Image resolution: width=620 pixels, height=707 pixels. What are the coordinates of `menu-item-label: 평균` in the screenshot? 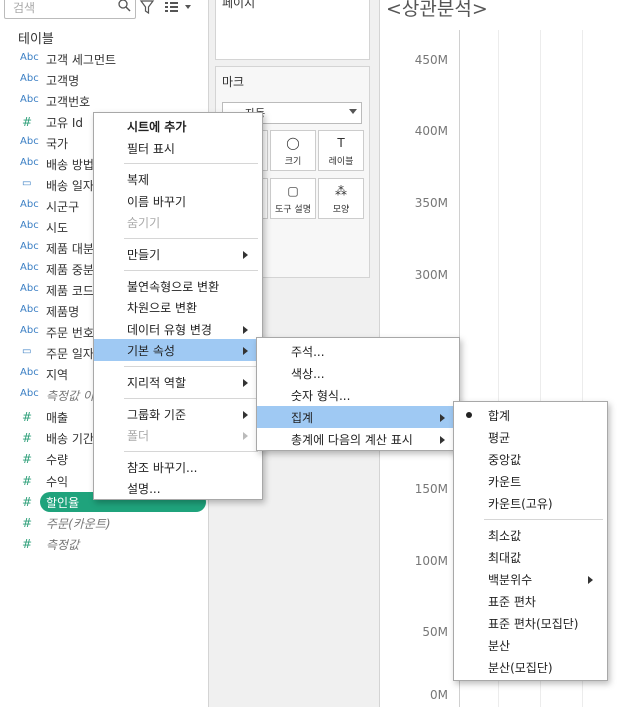 It's located at (499, 438).